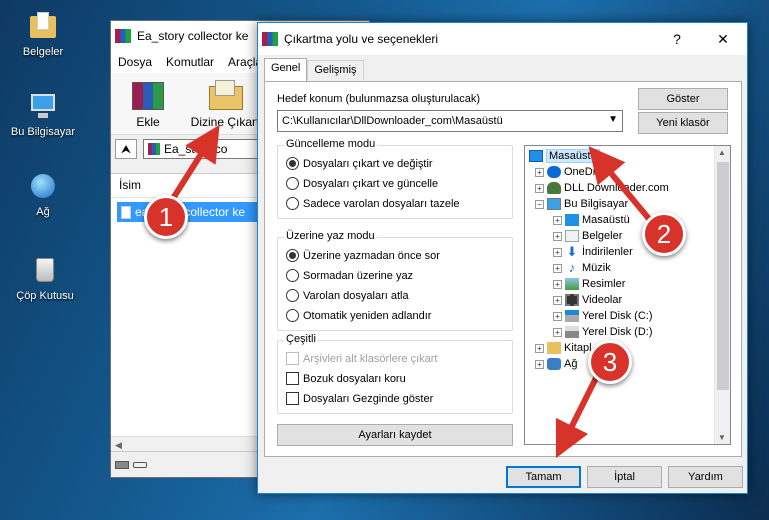 The height and width of the screenshot is (520, 769). Describe the element at coordinates (610, 362) in the screenshot. I see `step-marker-3: 3` at that location.